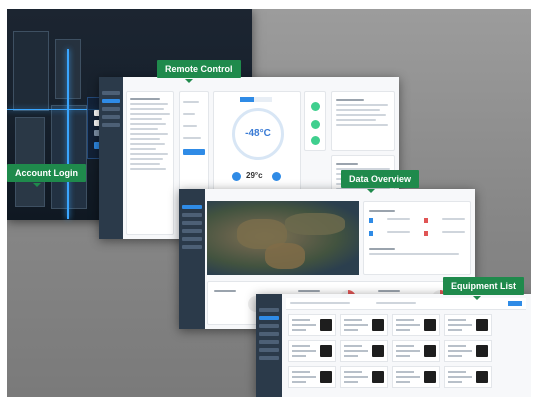 The image size is (539, 401). What do you see at coordinates (276, 176) in the screenshot?
I see `increase-button` at bounding box center [276, 176].